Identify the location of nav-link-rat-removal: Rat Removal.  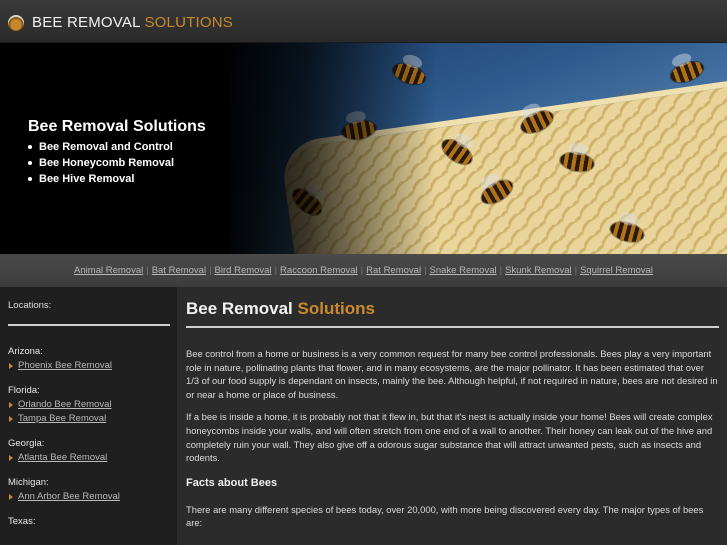
(393, 270).